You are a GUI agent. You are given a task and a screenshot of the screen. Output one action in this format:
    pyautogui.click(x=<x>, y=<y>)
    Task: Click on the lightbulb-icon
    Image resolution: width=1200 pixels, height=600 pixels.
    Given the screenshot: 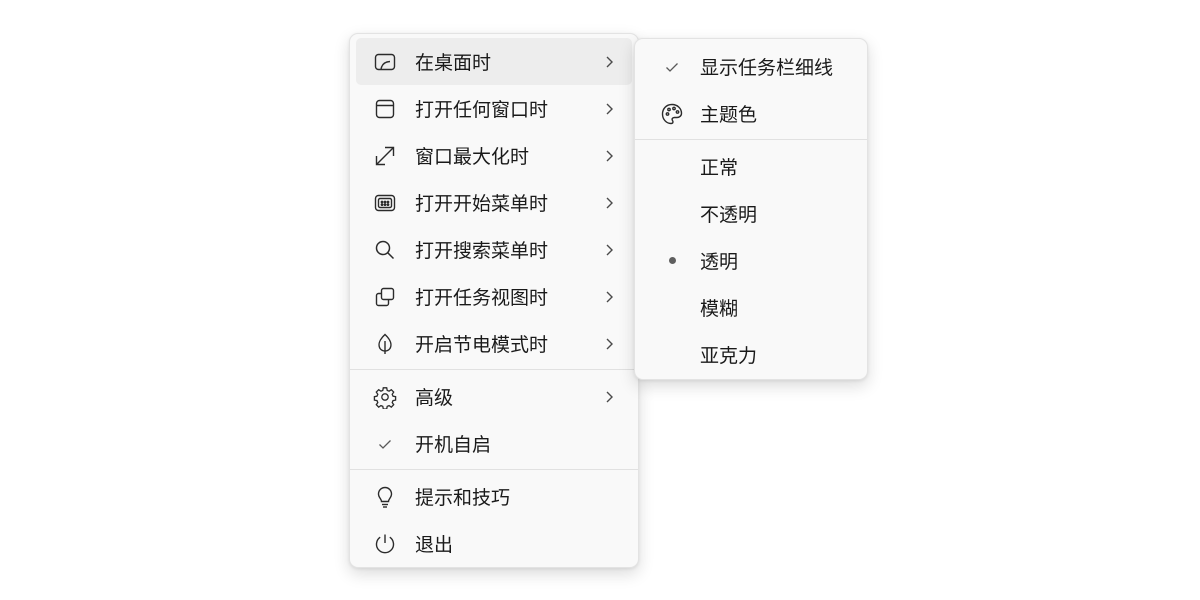 What is the action you would take?
    pyautogui.click(x=385, y=497)
    